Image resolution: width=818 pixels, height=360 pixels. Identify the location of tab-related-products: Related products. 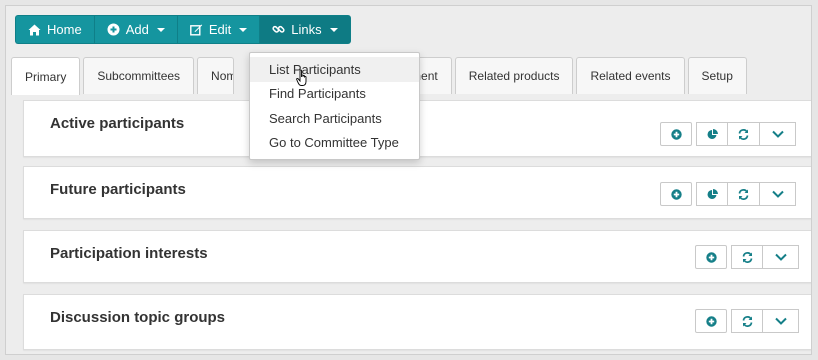
(514, 75).